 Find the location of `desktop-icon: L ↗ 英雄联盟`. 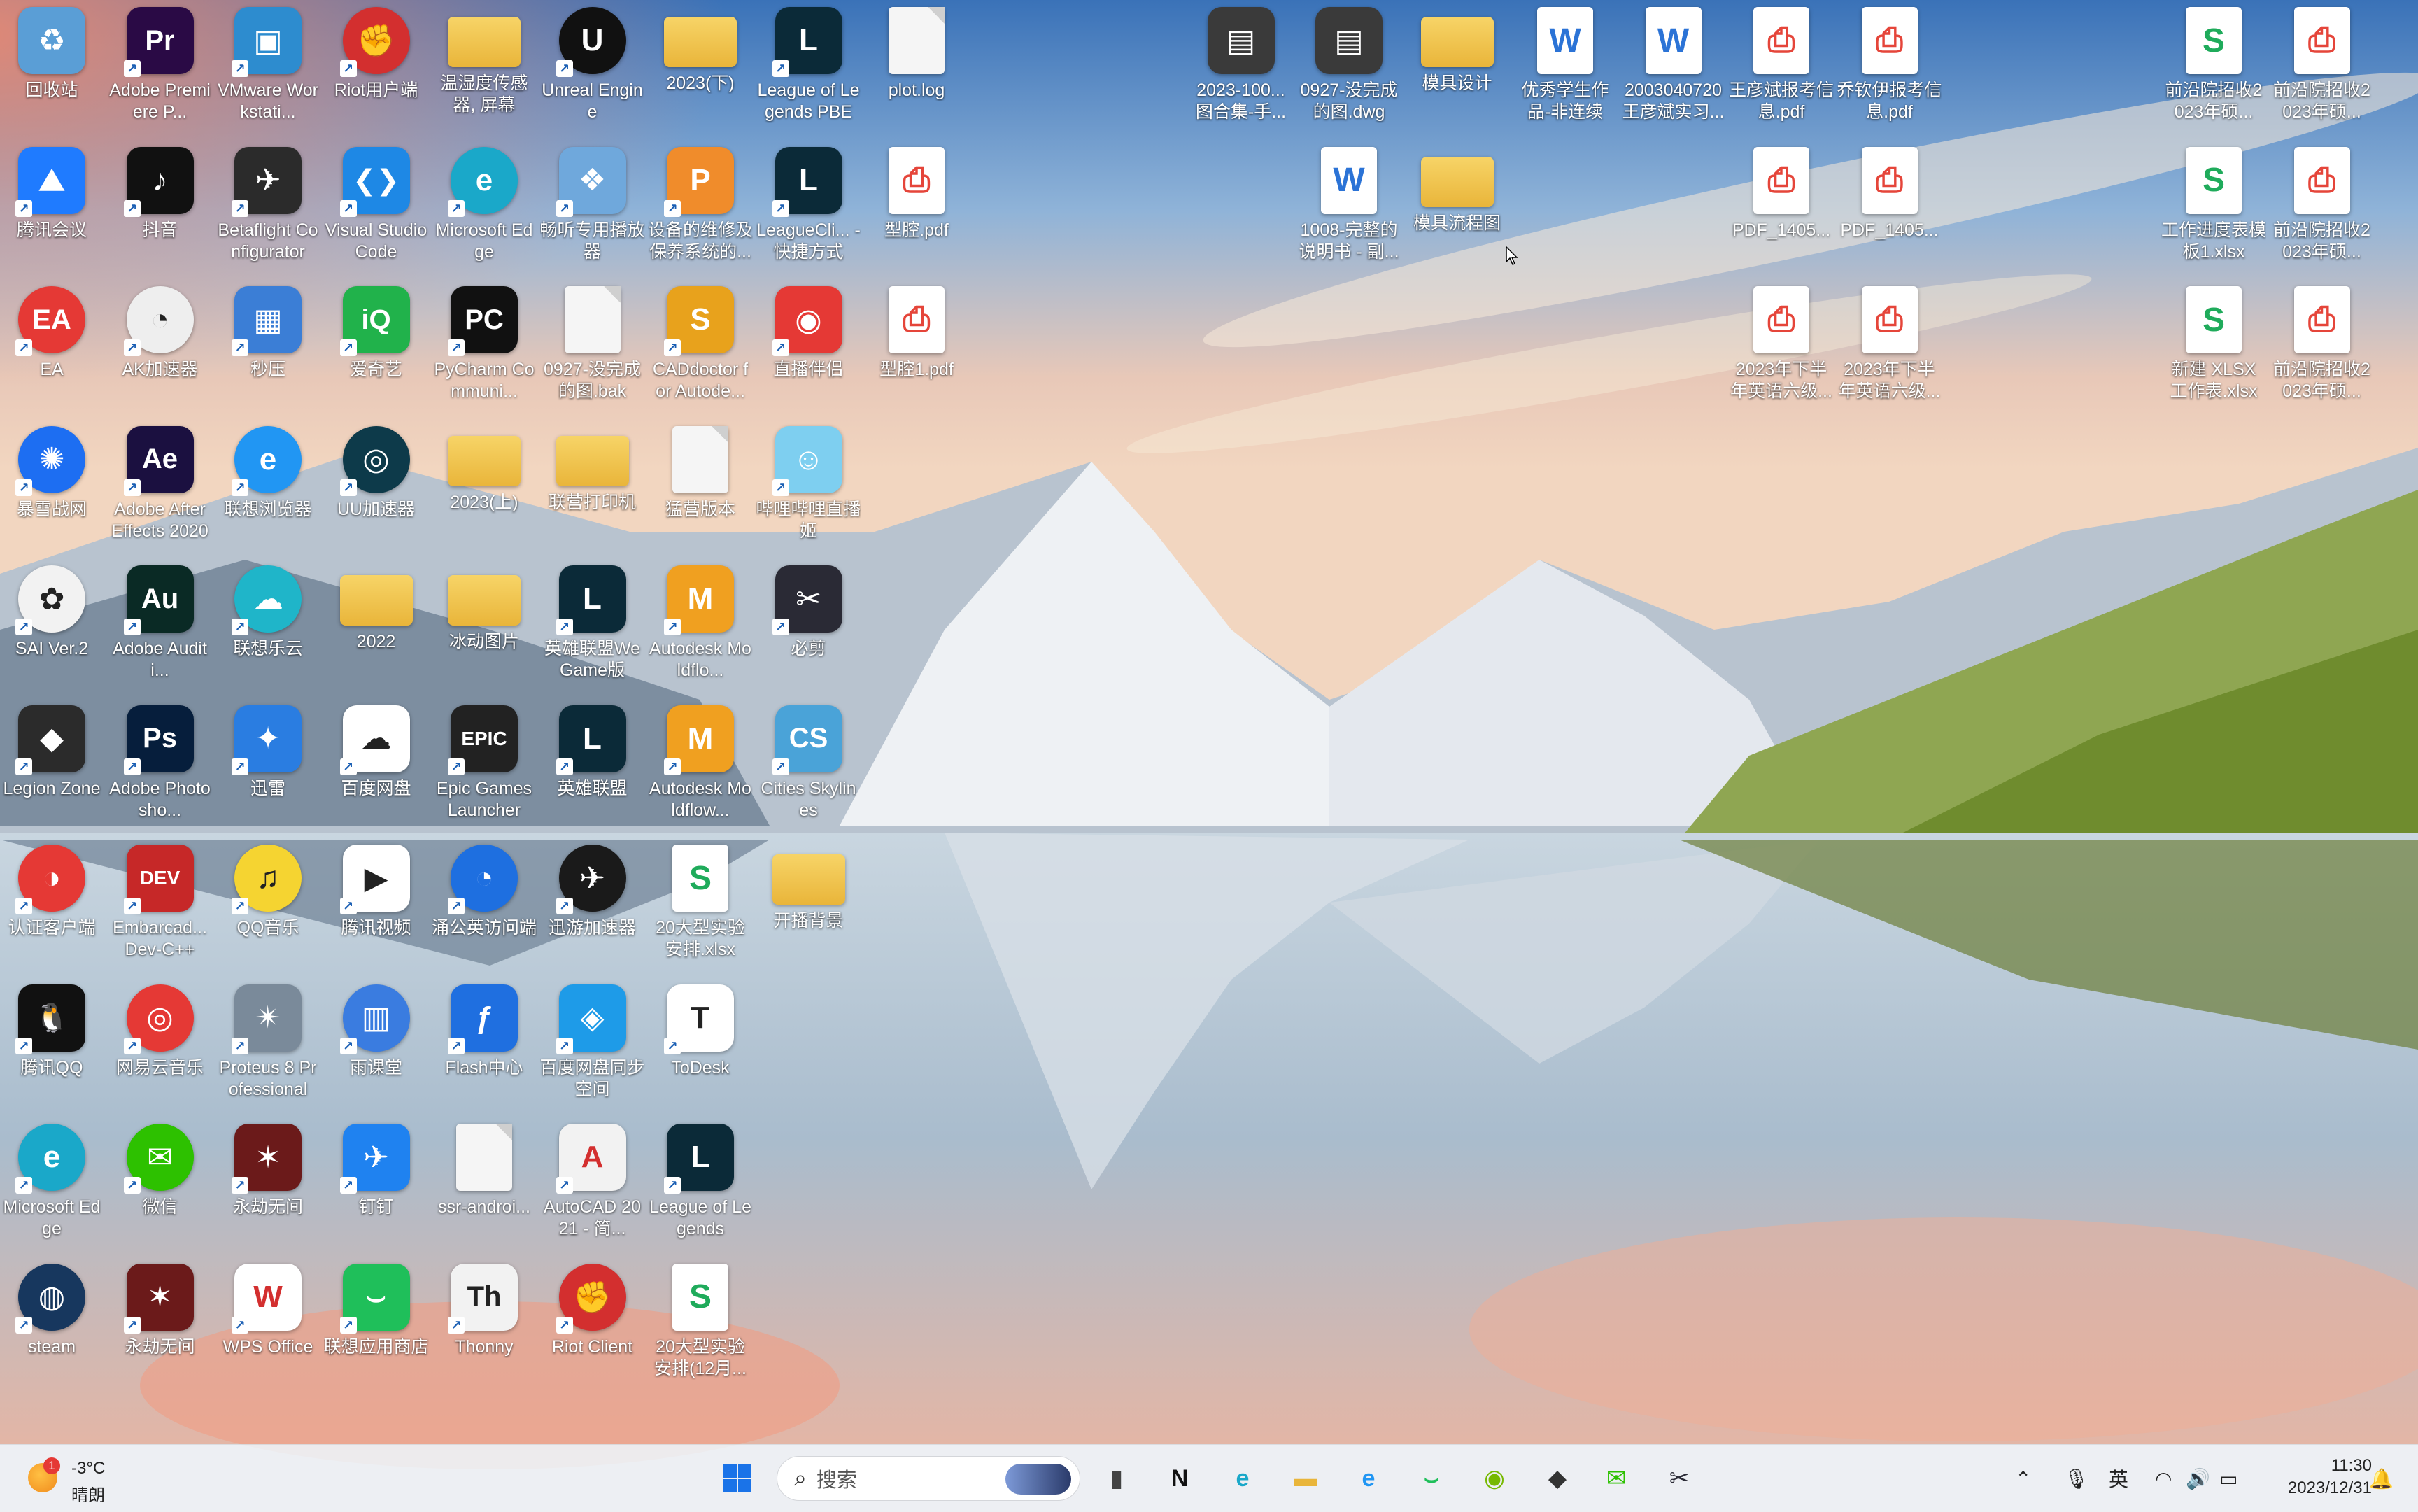

desktop-icon: L ↗ 英雄联盟 is located at coordinates (592, 766).